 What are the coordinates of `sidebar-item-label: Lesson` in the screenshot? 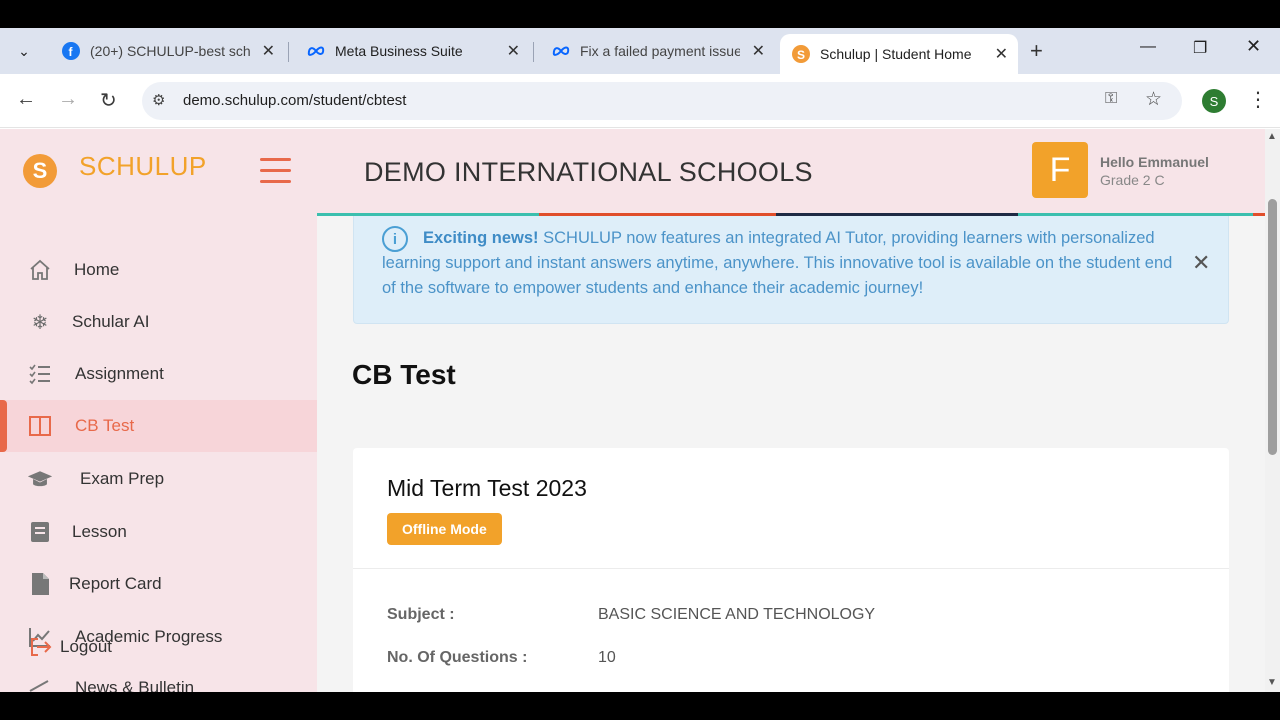 It's located at (99, 531).